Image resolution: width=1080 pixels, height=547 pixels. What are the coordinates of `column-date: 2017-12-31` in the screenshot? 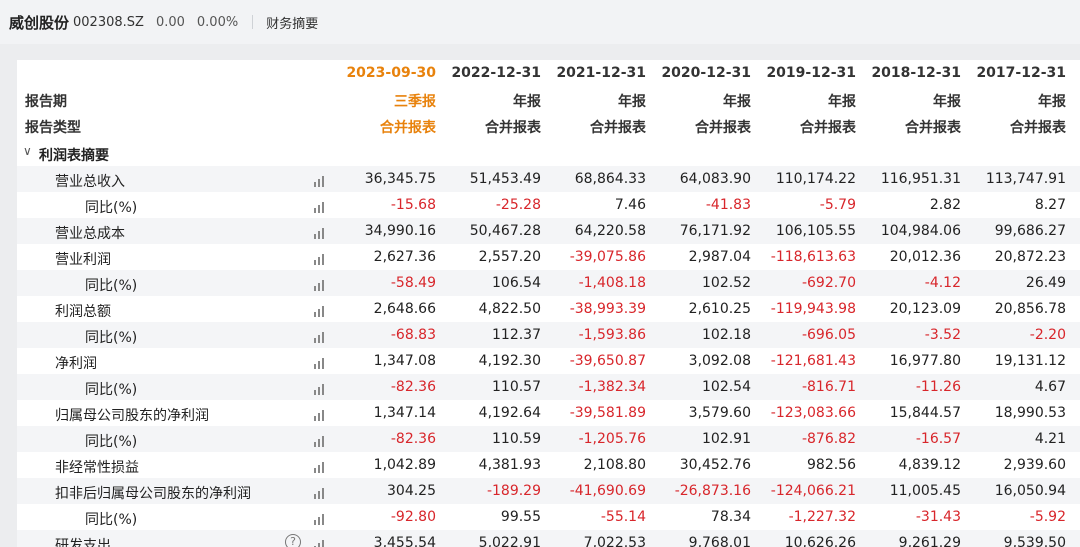 It's located at (1013, 73).